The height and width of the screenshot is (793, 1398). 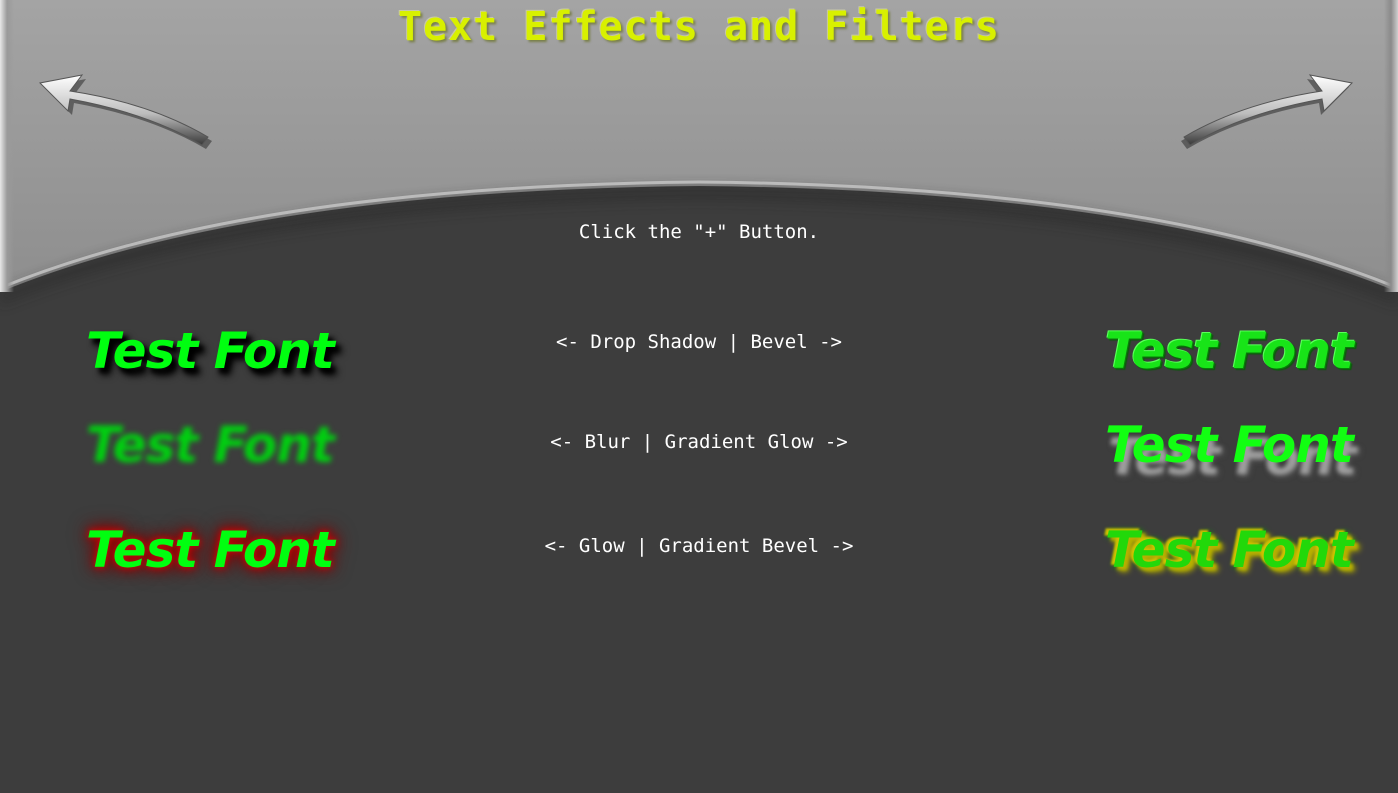 I want to click on curved-right-arrow-icon, so click(x=1267, y=105).